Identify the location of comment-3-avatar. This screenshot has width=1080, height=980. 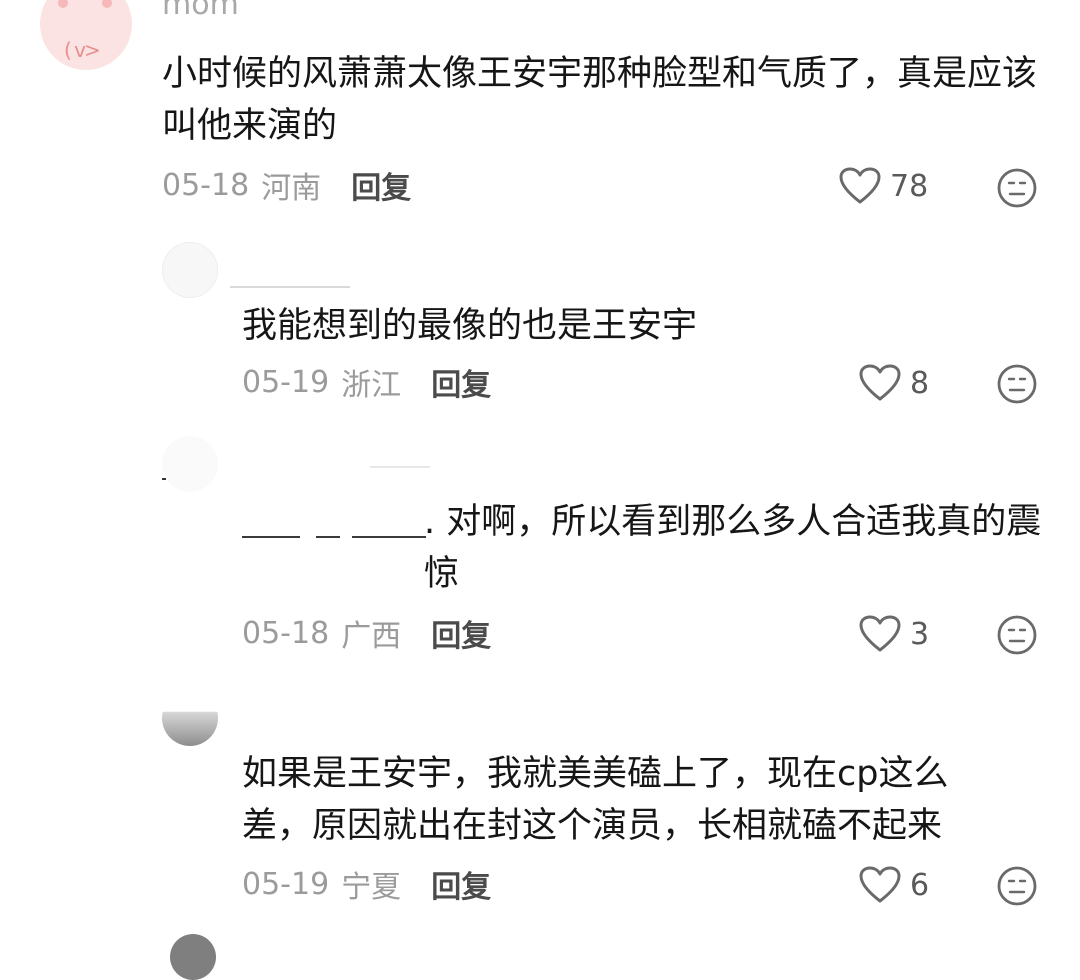
(190, 464).